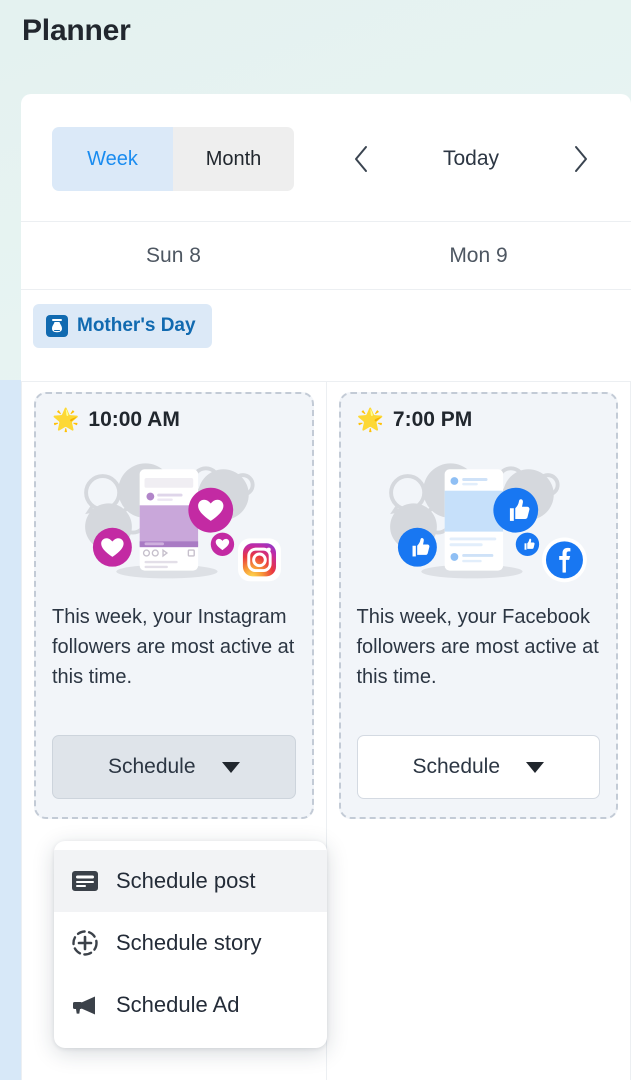 Image resolution: width=631 pixels, height=1080 pixels. Describe the element at coordinates (564, 560) in the screenshot. I see `facebook-logo-icon` at that location.